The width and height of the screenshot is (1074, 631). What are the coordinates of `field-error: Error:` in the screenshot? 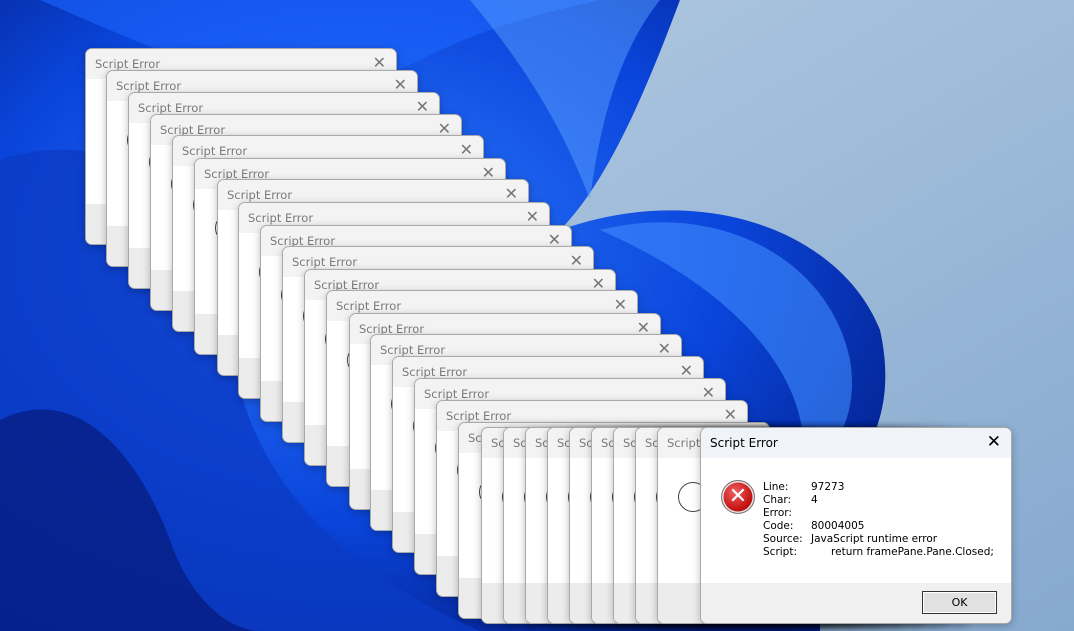 It's located at (878, 513).